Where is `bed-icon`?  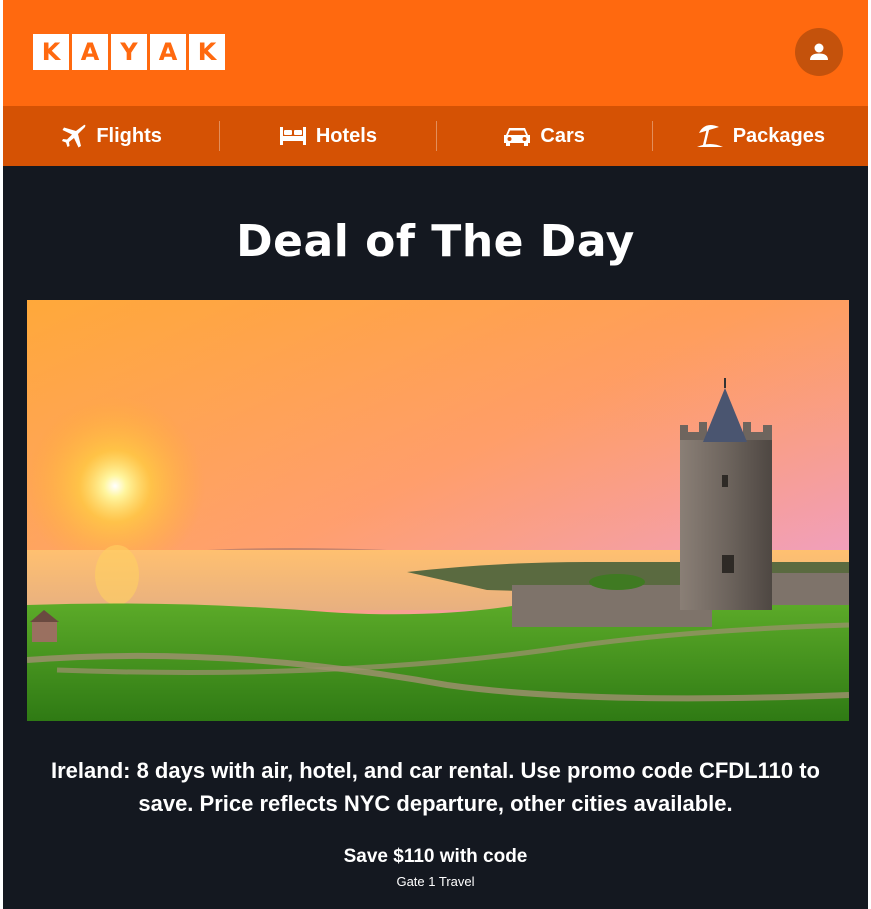 bed-icon is located at coordinates (293, 136).